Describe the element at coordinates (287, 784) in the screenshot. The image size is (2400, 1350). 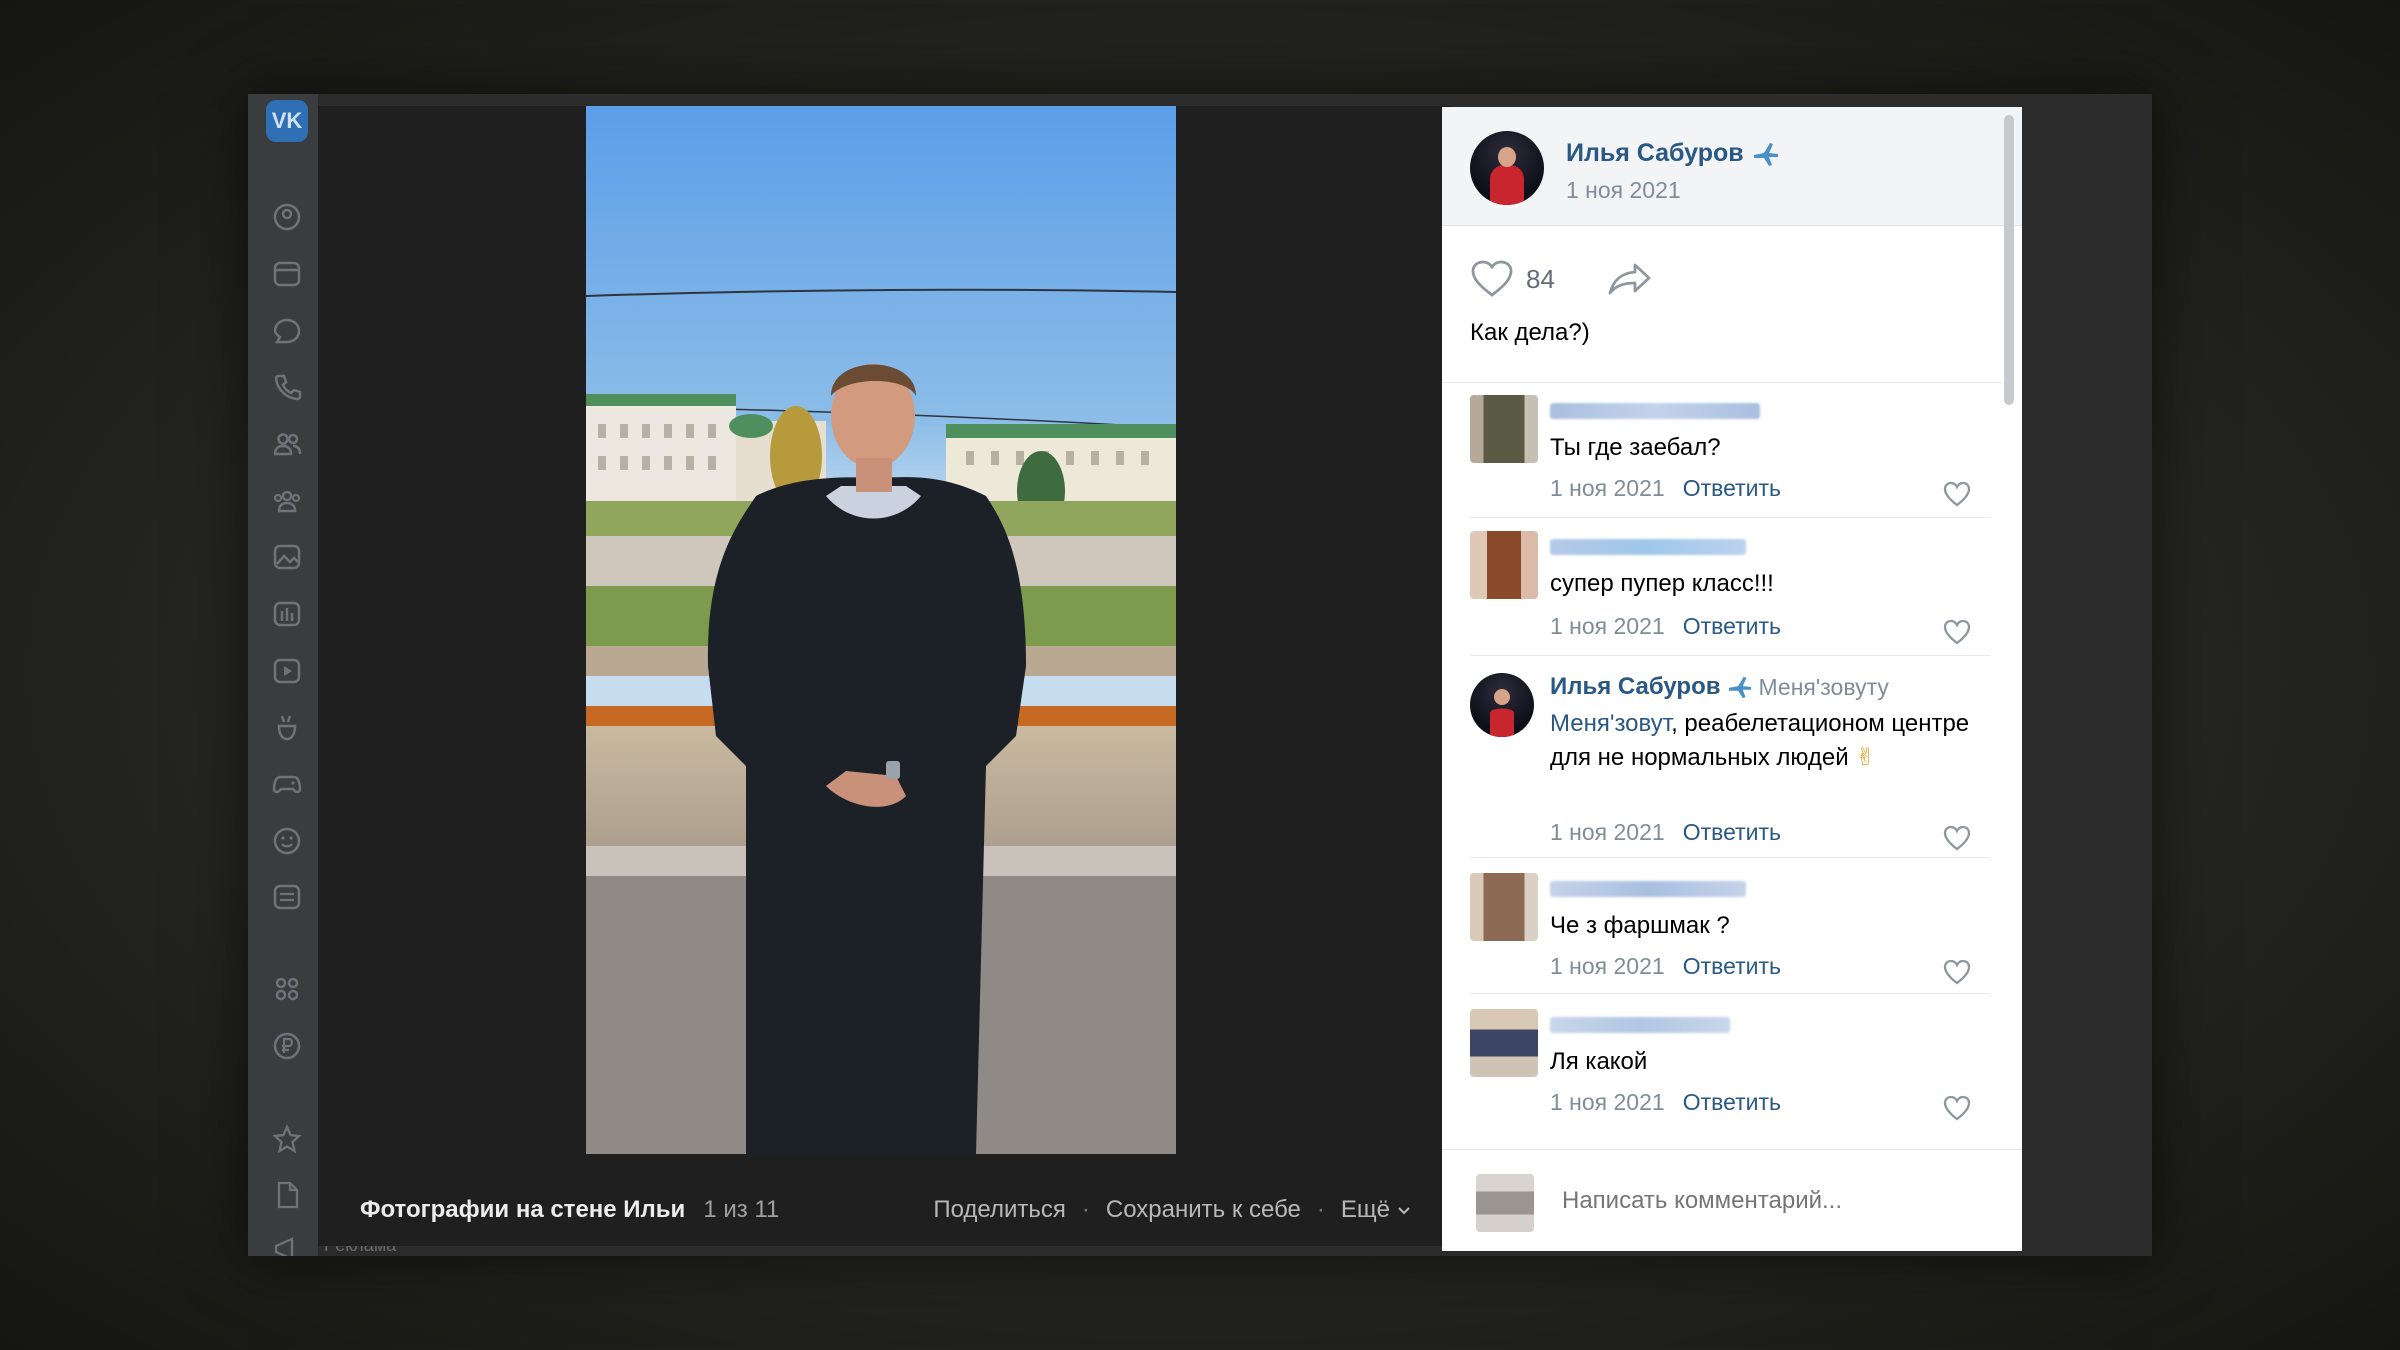
I see `games-icon` at that location.